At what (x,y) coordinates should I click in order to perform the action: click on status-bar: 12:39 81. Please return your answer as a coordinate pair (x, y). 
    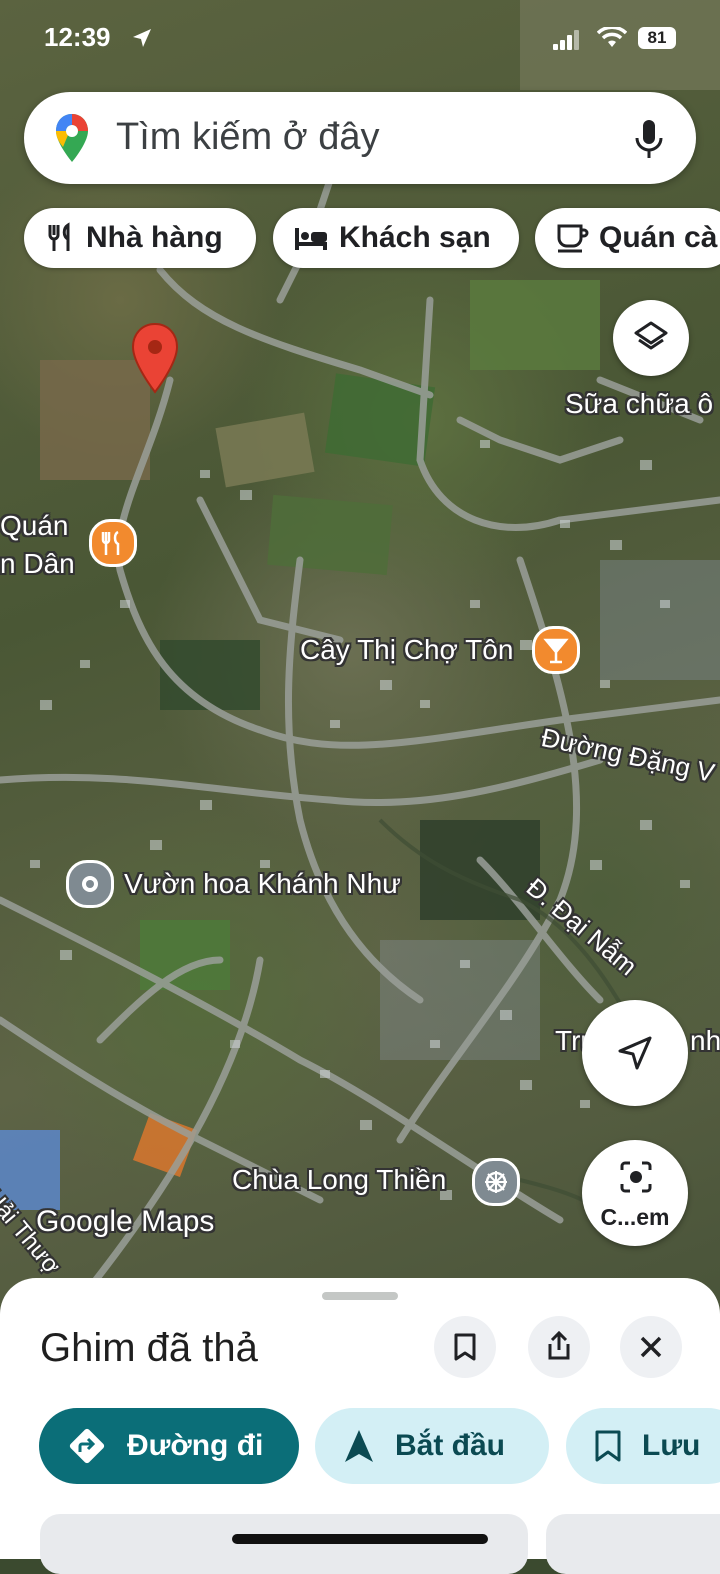
    Looking at the image, I should click on (360, 40).